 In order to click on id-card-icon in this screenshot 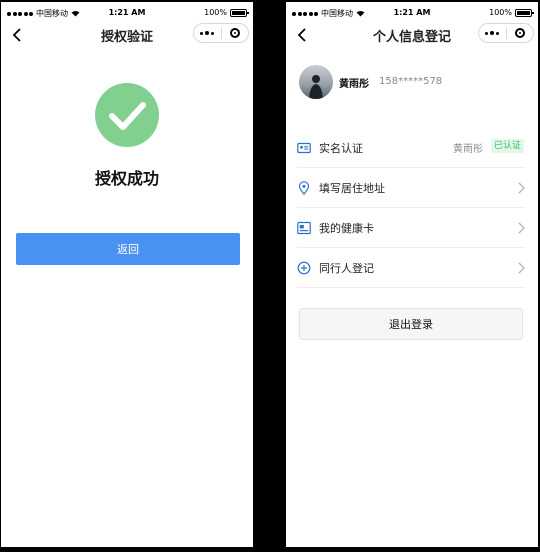, I will do `click(304, 148)`.